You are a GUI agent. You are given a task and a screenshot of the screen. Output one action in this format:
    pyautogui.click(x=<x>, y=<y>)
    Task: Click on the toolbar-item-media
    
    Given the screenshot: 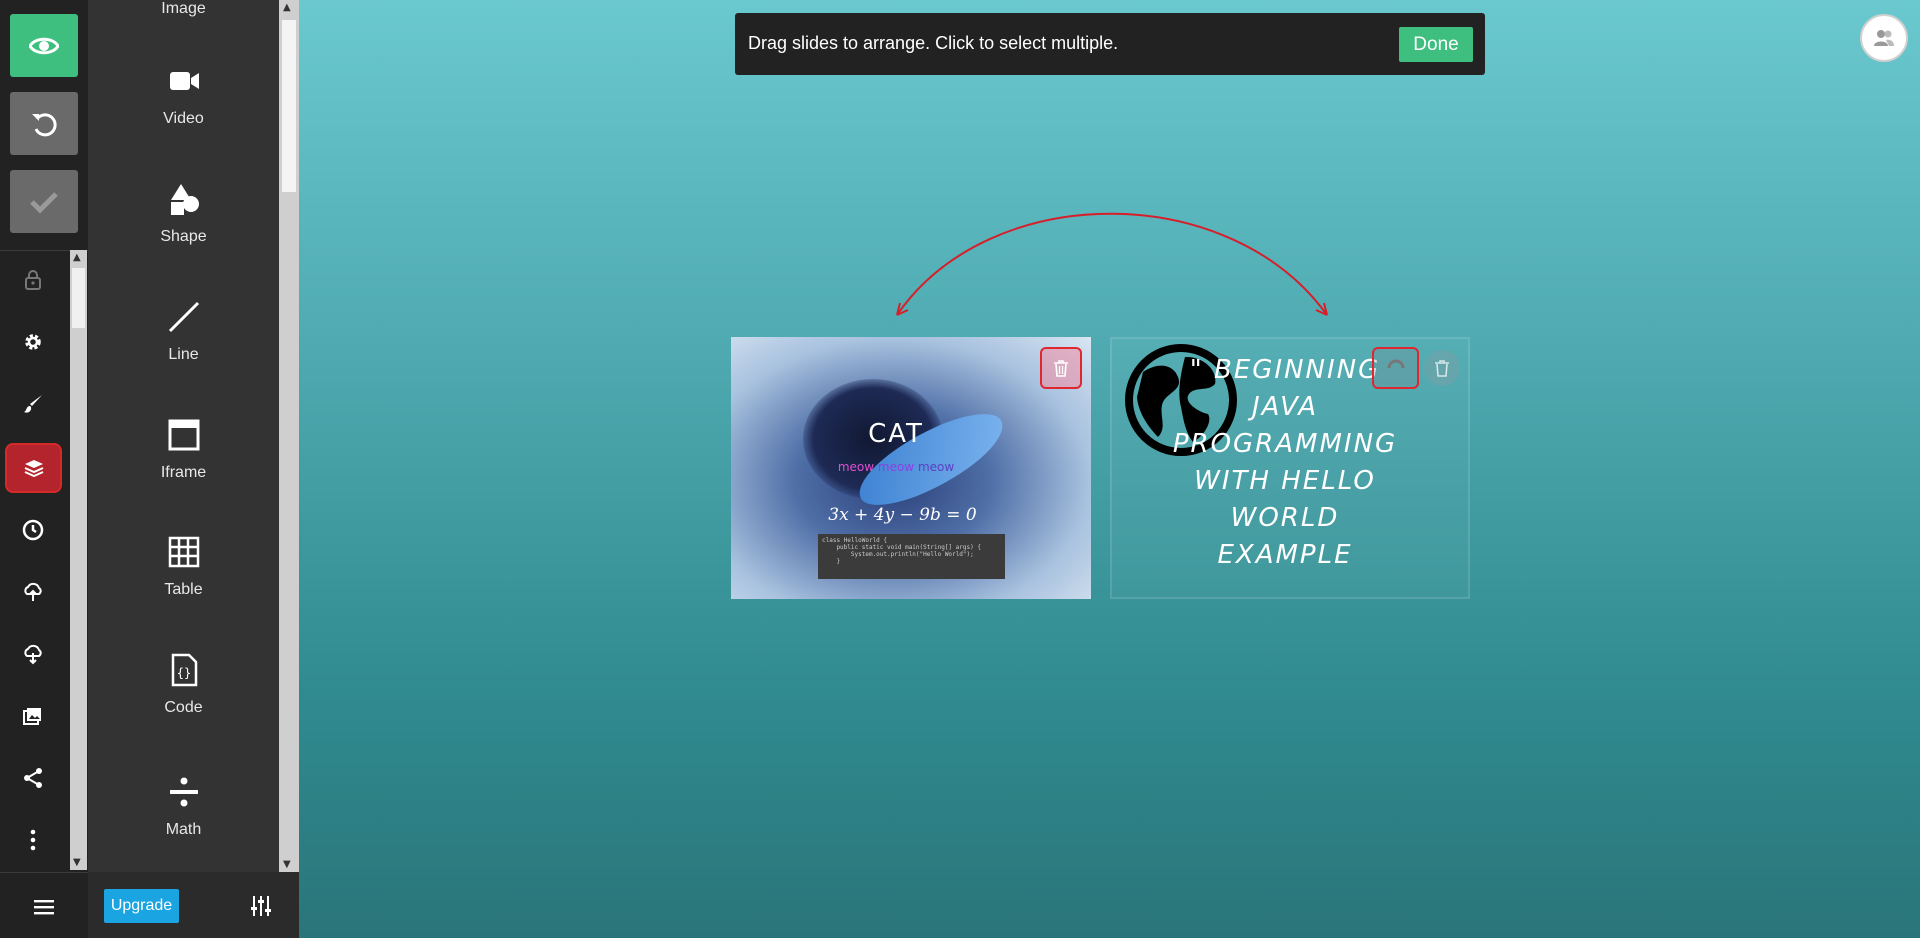 What is the action you would take?
    pyautogui.click(x=33, y=716)
    